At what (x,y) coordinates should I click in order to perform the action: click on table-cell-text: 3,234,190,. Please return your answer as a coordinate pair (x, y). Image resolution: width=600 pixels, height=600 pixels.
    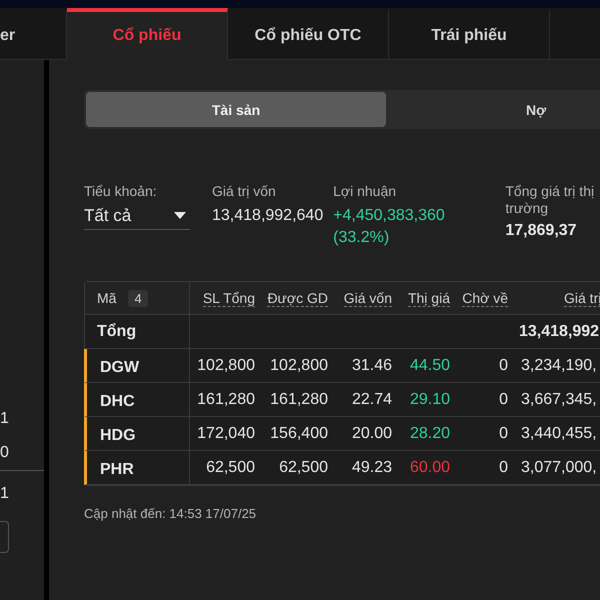
    Looking at the image, I should click on (559, 365).